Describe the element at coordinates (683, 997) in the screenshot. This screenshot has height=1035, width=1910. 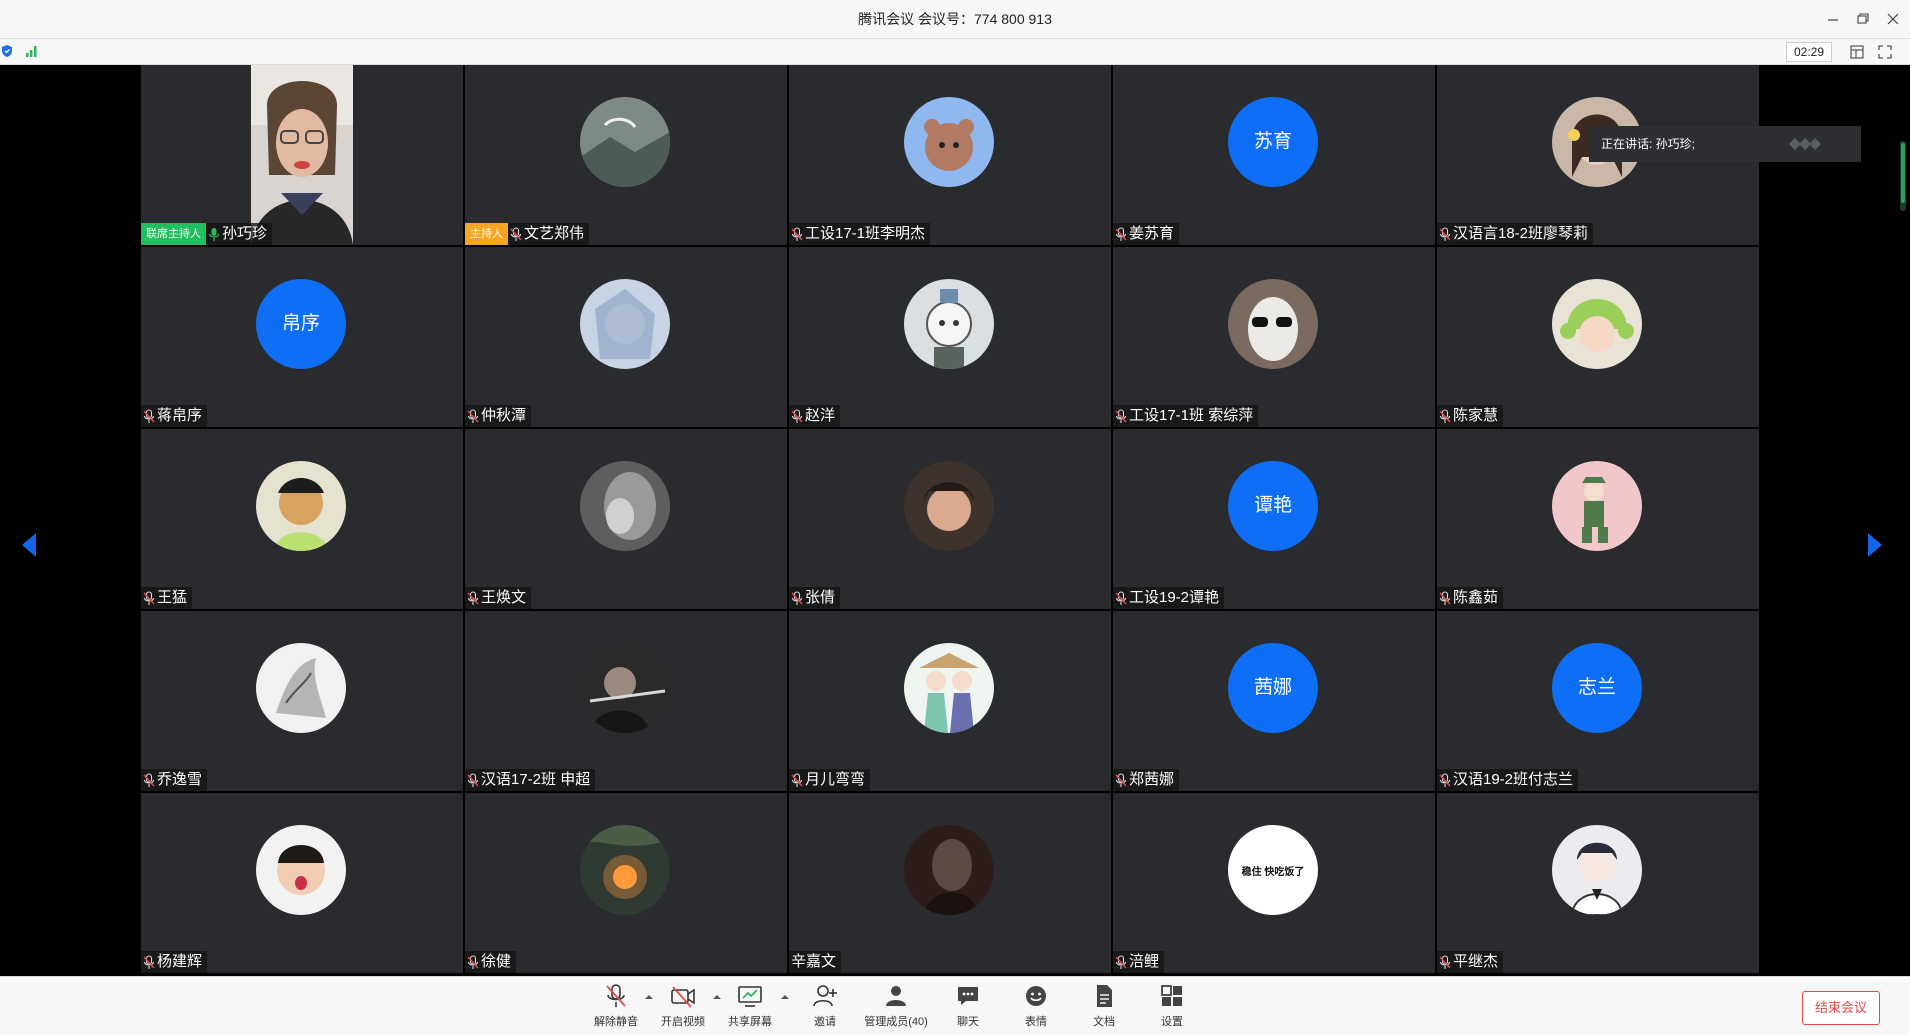
I see `camera-off-icon` at that location.